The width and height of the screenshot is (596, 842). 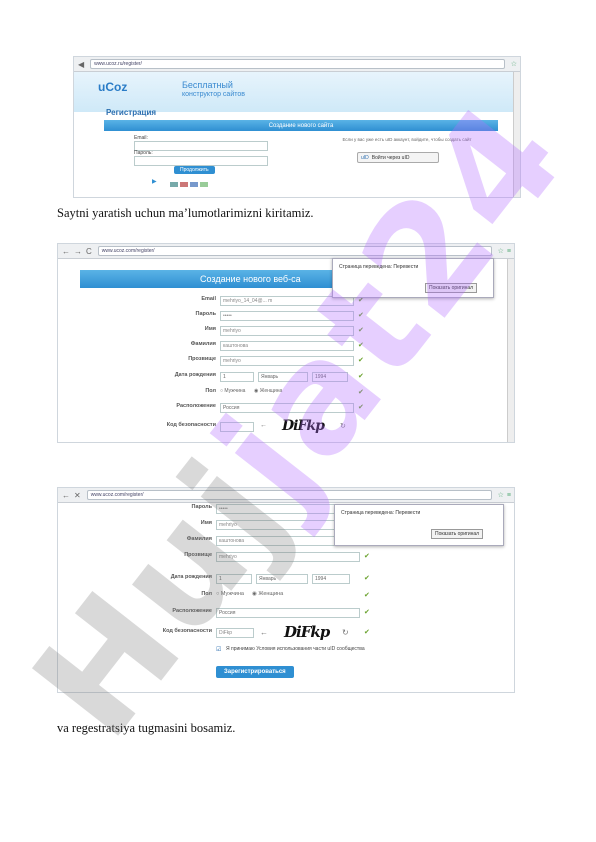 I want to click on browser-toolbar: ← ✕ www.ucoz.com/register/ ☆ ≡, so click(x=286, y=495).